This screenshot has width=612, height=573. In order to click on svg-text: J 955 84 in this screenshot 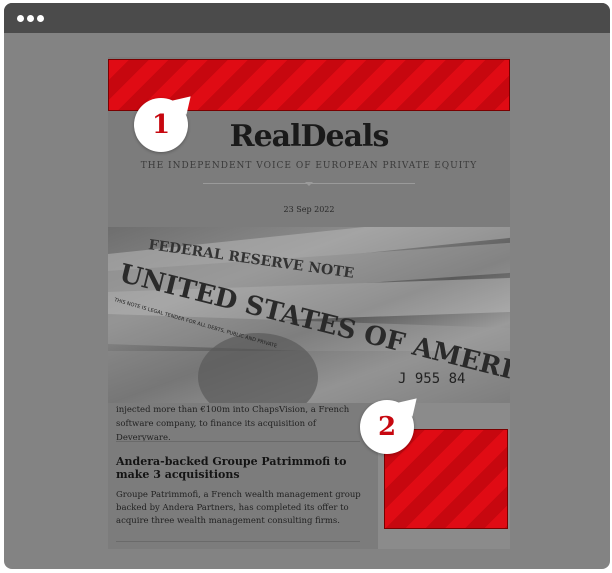, I will do `click(431, 379)`.